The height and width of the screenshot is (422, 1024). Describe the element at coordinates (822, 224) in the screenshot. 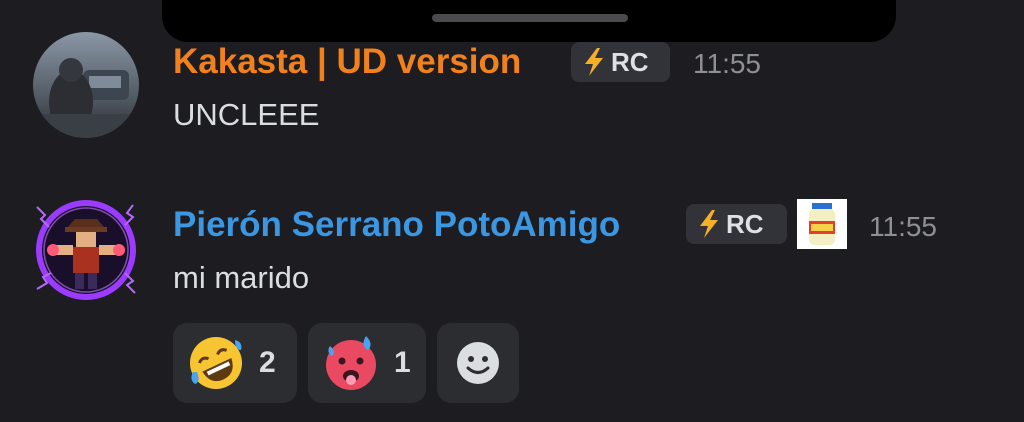

I see `mayonnaise-jar-icon` at that location.